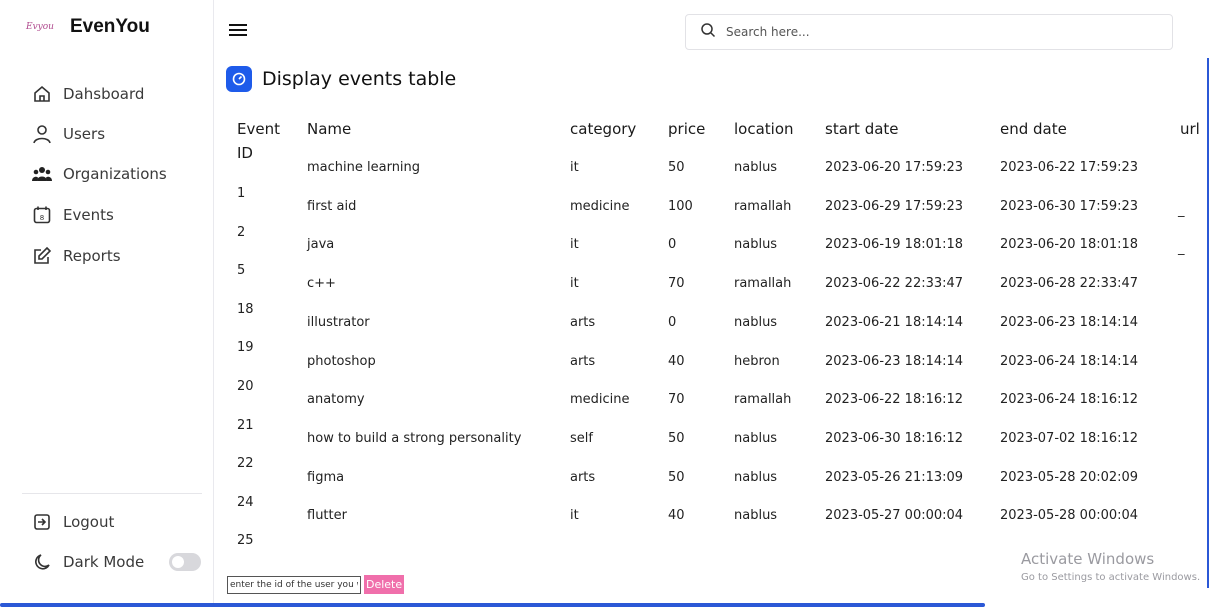  Describe the element at coordinates (329, 129) in the screenshot. I see `column-header-name: Name` at that location.